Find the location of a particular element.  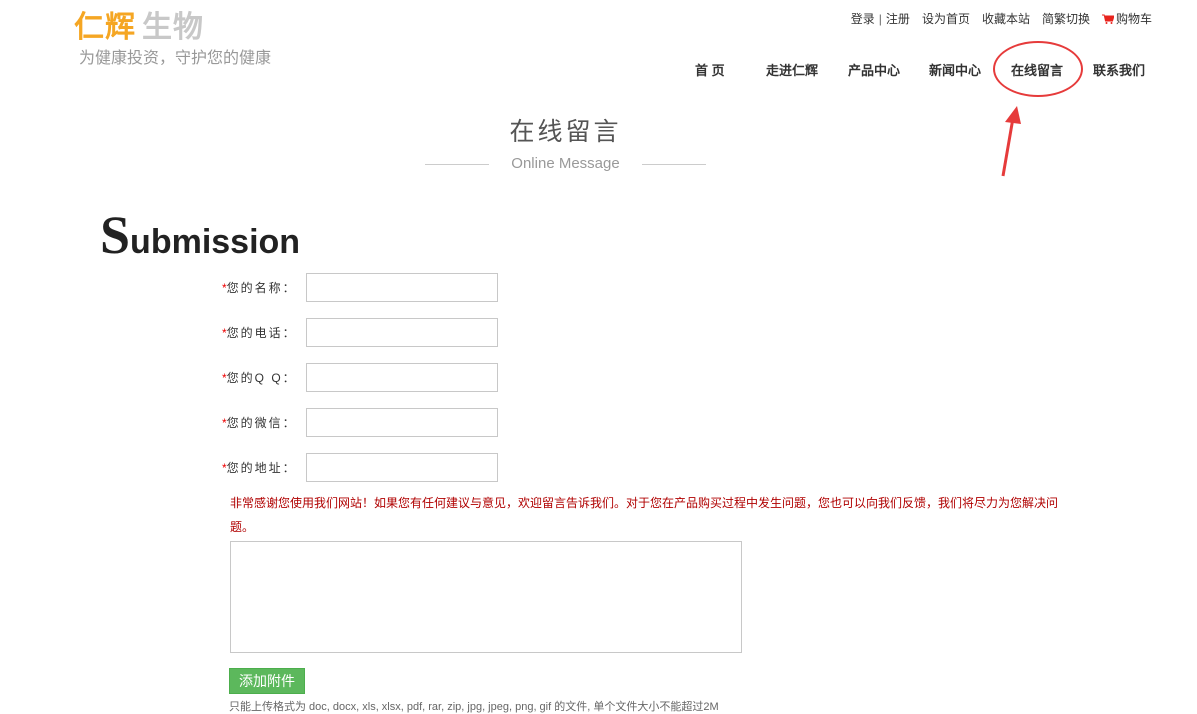

page-title: 在线留言 is located at coordinates (565, 131).